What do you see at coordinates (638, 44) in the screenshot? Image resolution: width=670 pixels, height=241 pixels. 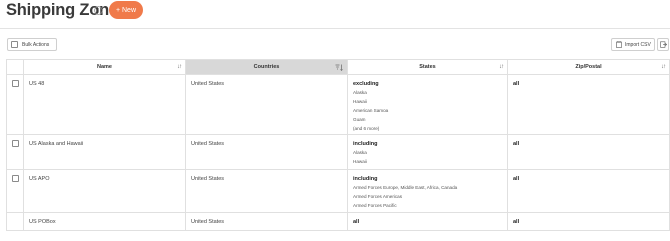 I see `import-csv-label: Import CSV` at bounding box center [638, 44].